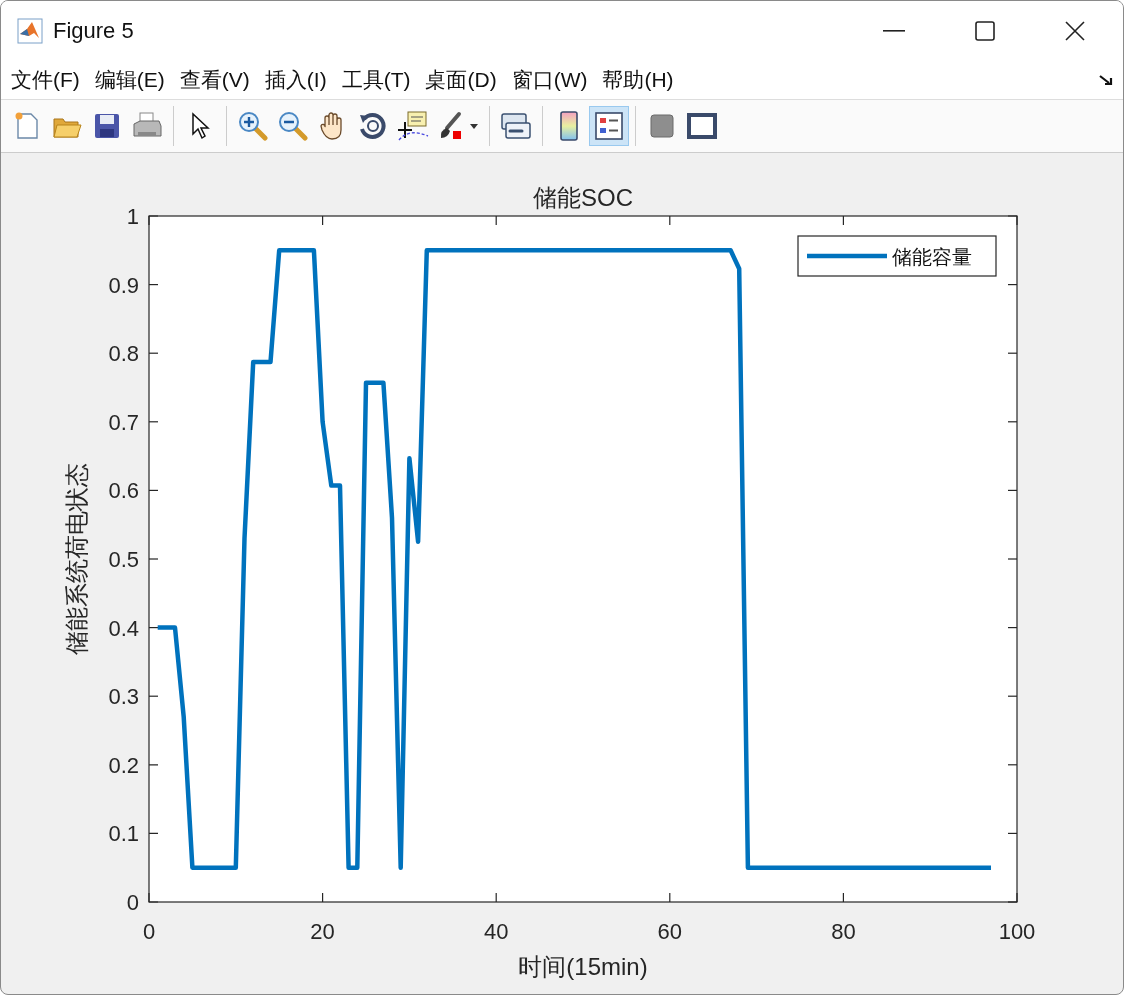 Image resolution: width=1124 pixels, height=995 pixels. Describe the element at coordinates (1017, 931) in the screenshot. I see `x-tick-label: 100` at that location.